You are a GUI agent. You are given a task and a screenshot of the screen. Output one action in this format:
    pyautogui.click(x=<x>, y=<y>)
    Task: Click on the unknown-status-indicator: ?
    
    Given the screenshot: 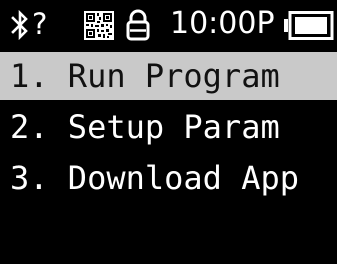 What is the action you would take?
    pyautogui.click(x=40, y=24)
    